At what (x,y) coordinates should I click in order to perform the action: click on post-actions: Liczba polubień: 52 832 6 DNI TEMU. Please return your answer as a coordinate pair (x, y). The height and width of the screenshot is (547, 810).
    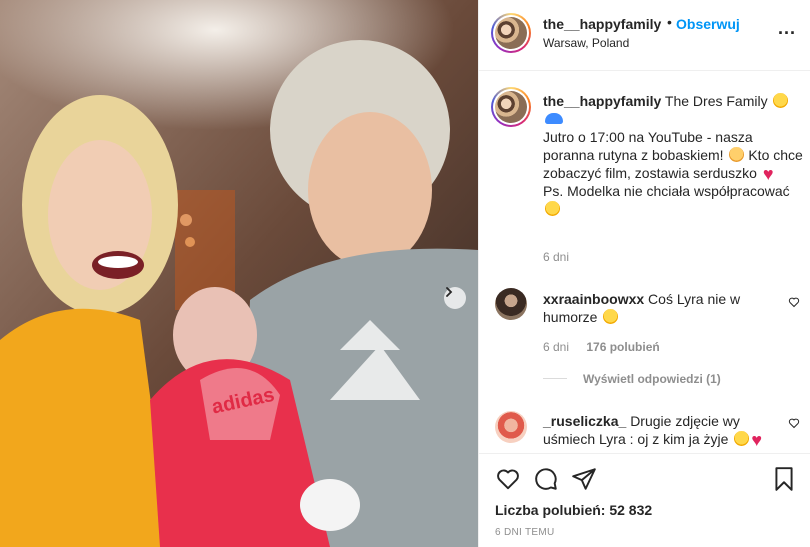
    Looking at the image, I should click on (644, 500).